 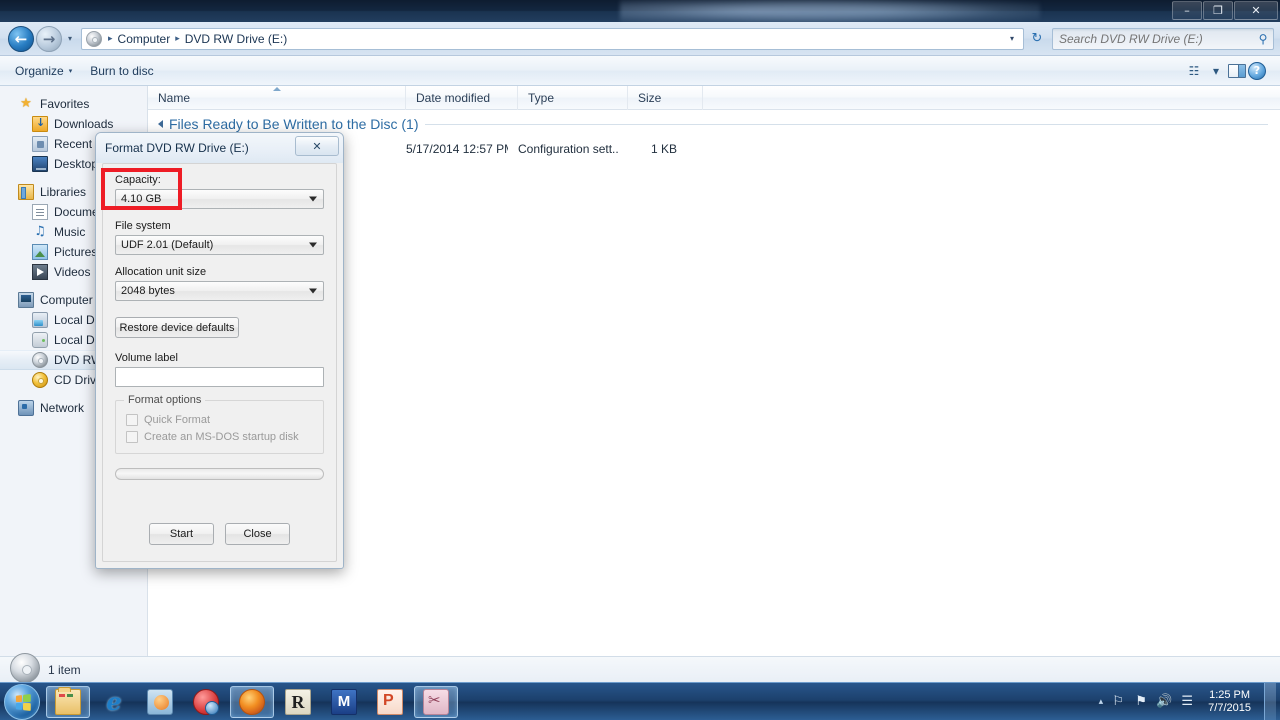 I want to click on clock: 1:25 PM 7/7/2015, so click(x=1229, y=702).